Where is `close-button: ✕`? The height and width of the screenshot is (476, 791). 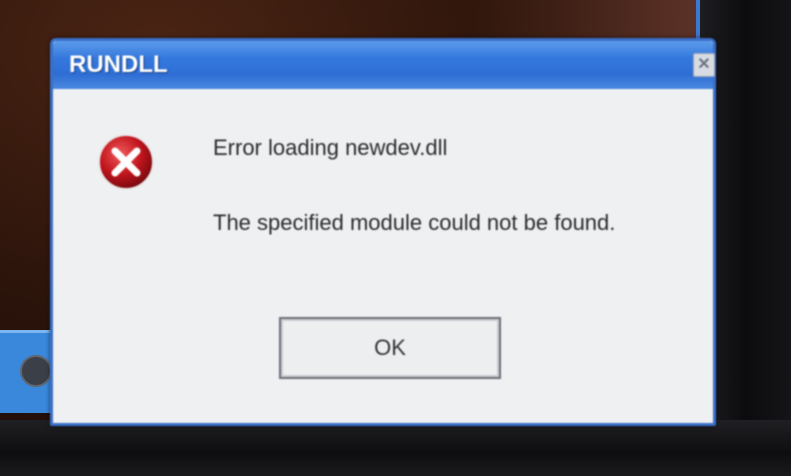
close-button: ✕ is located at coordinates (704, 65).